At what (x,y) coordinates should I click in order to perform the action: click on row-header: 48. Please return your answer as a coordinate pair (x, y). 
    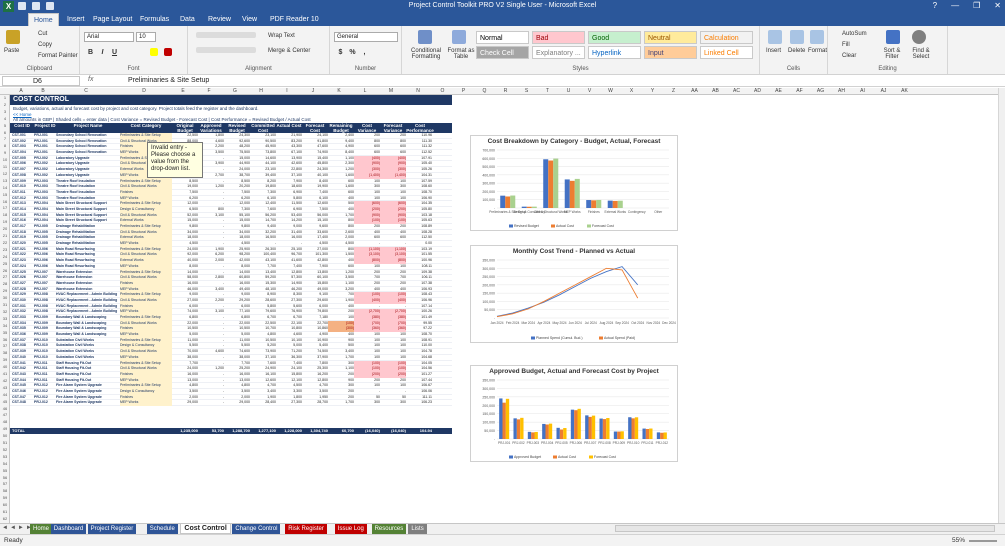
    Looking at the image, I should click on (5, 421).